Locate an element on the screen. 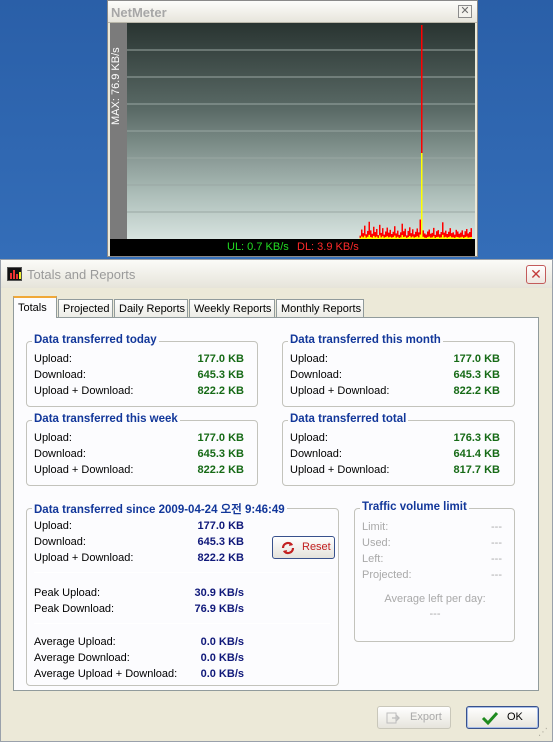 This screenshot has height=742, width=553. tab-projected: Projected is located at coordinates (85, 308).